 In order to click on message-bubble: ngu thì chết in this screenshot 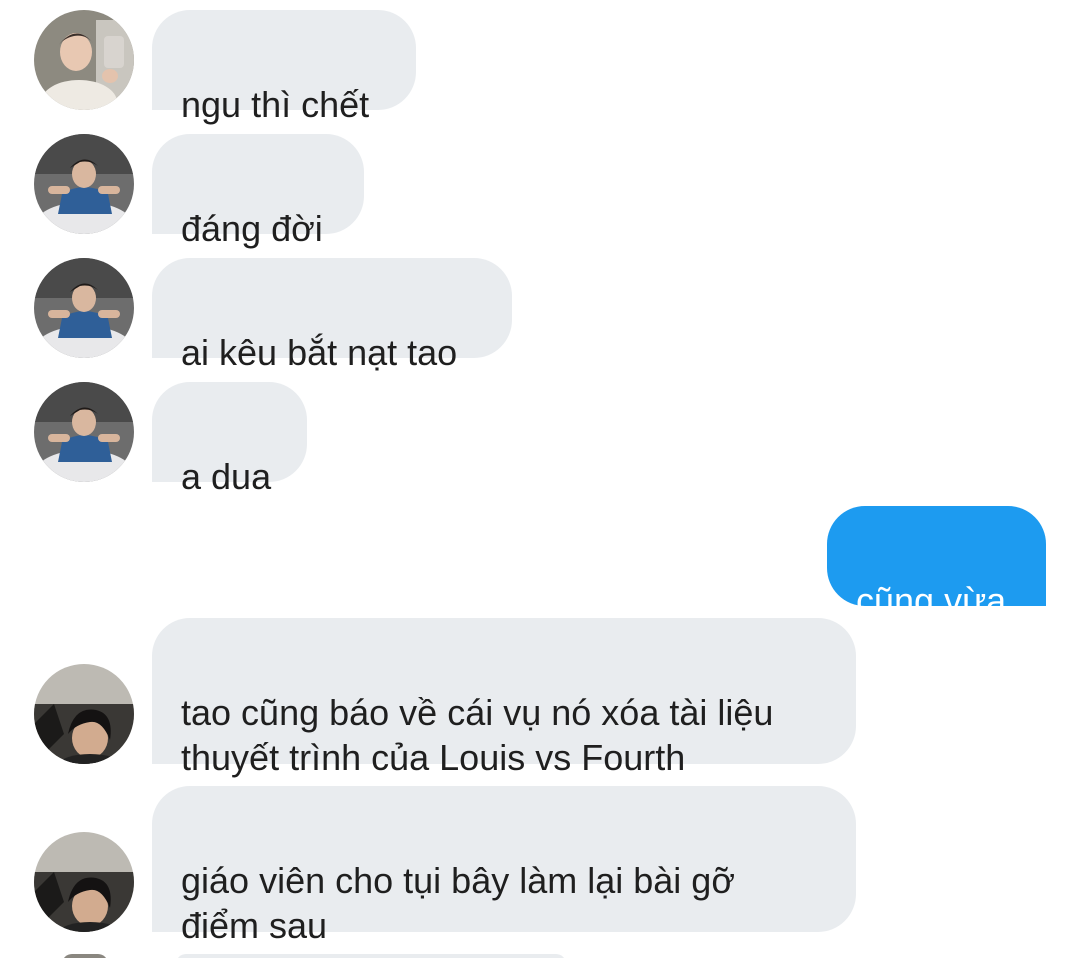, I will do `click(284, 67)`.